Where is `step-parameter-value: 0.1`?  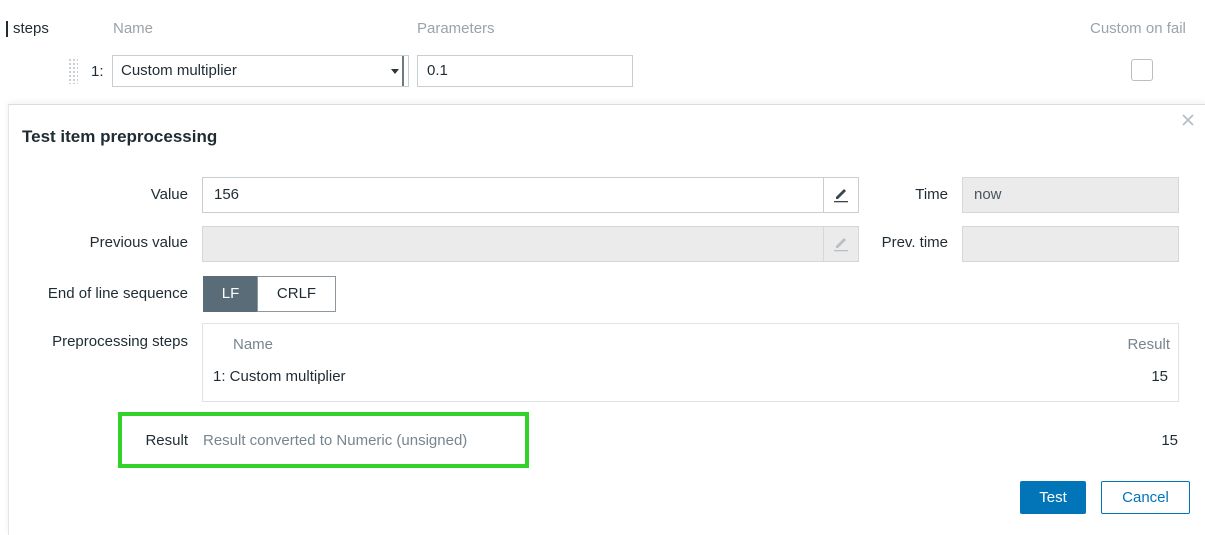 step-parameter-value: 0.1 is located at coordinates (437, 70).